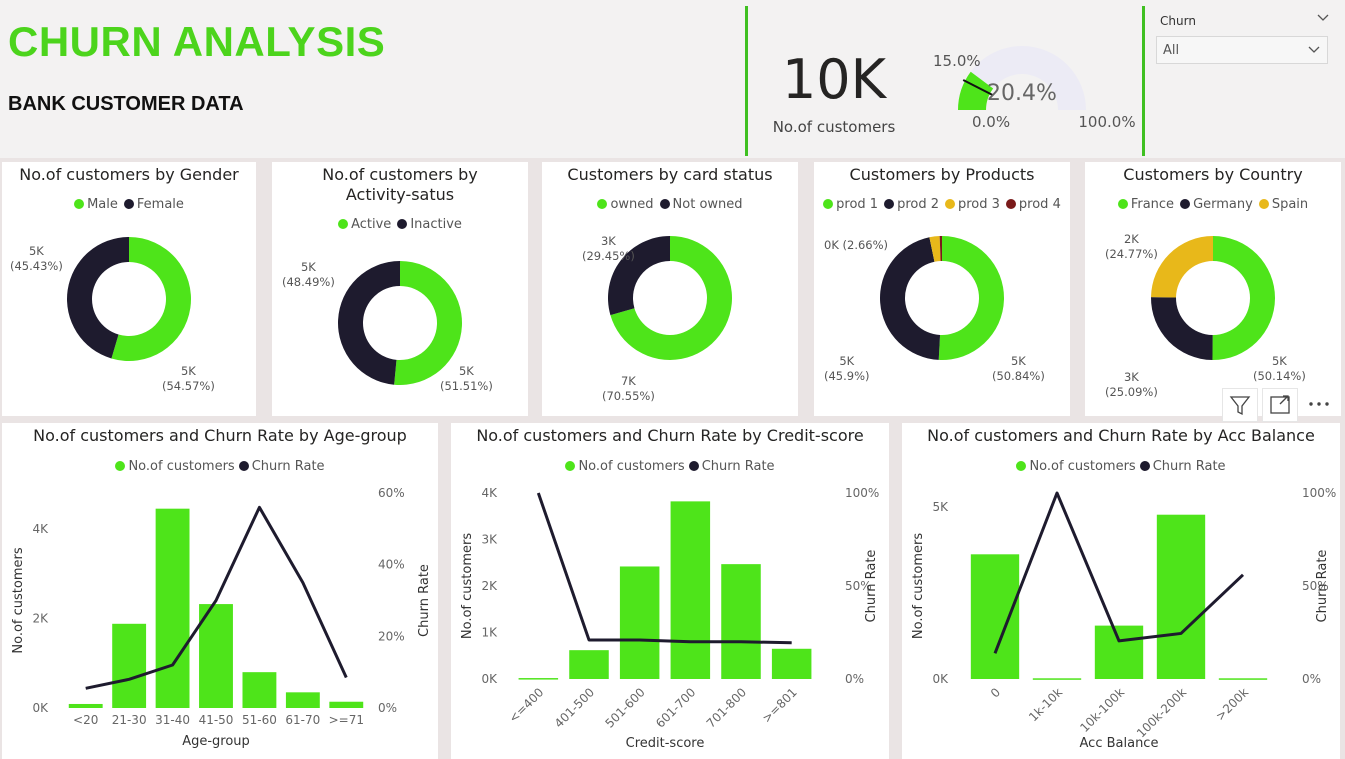 The width and height of the screenshot is (1345, 759). What do you see at coordinates (1131, 392) in the screenshot?
I see `data-label-percent: (25.09%)` at bounding box center [1131, 392].